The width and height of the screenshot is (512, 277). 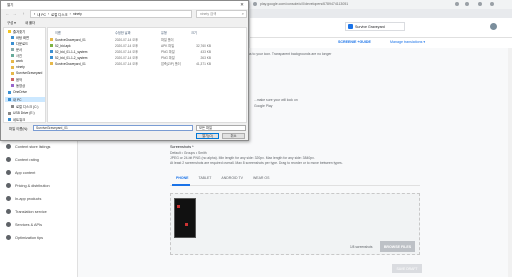 I want to click on screenshot-count: 1/8 screenshots, so click(x=361, y=247).